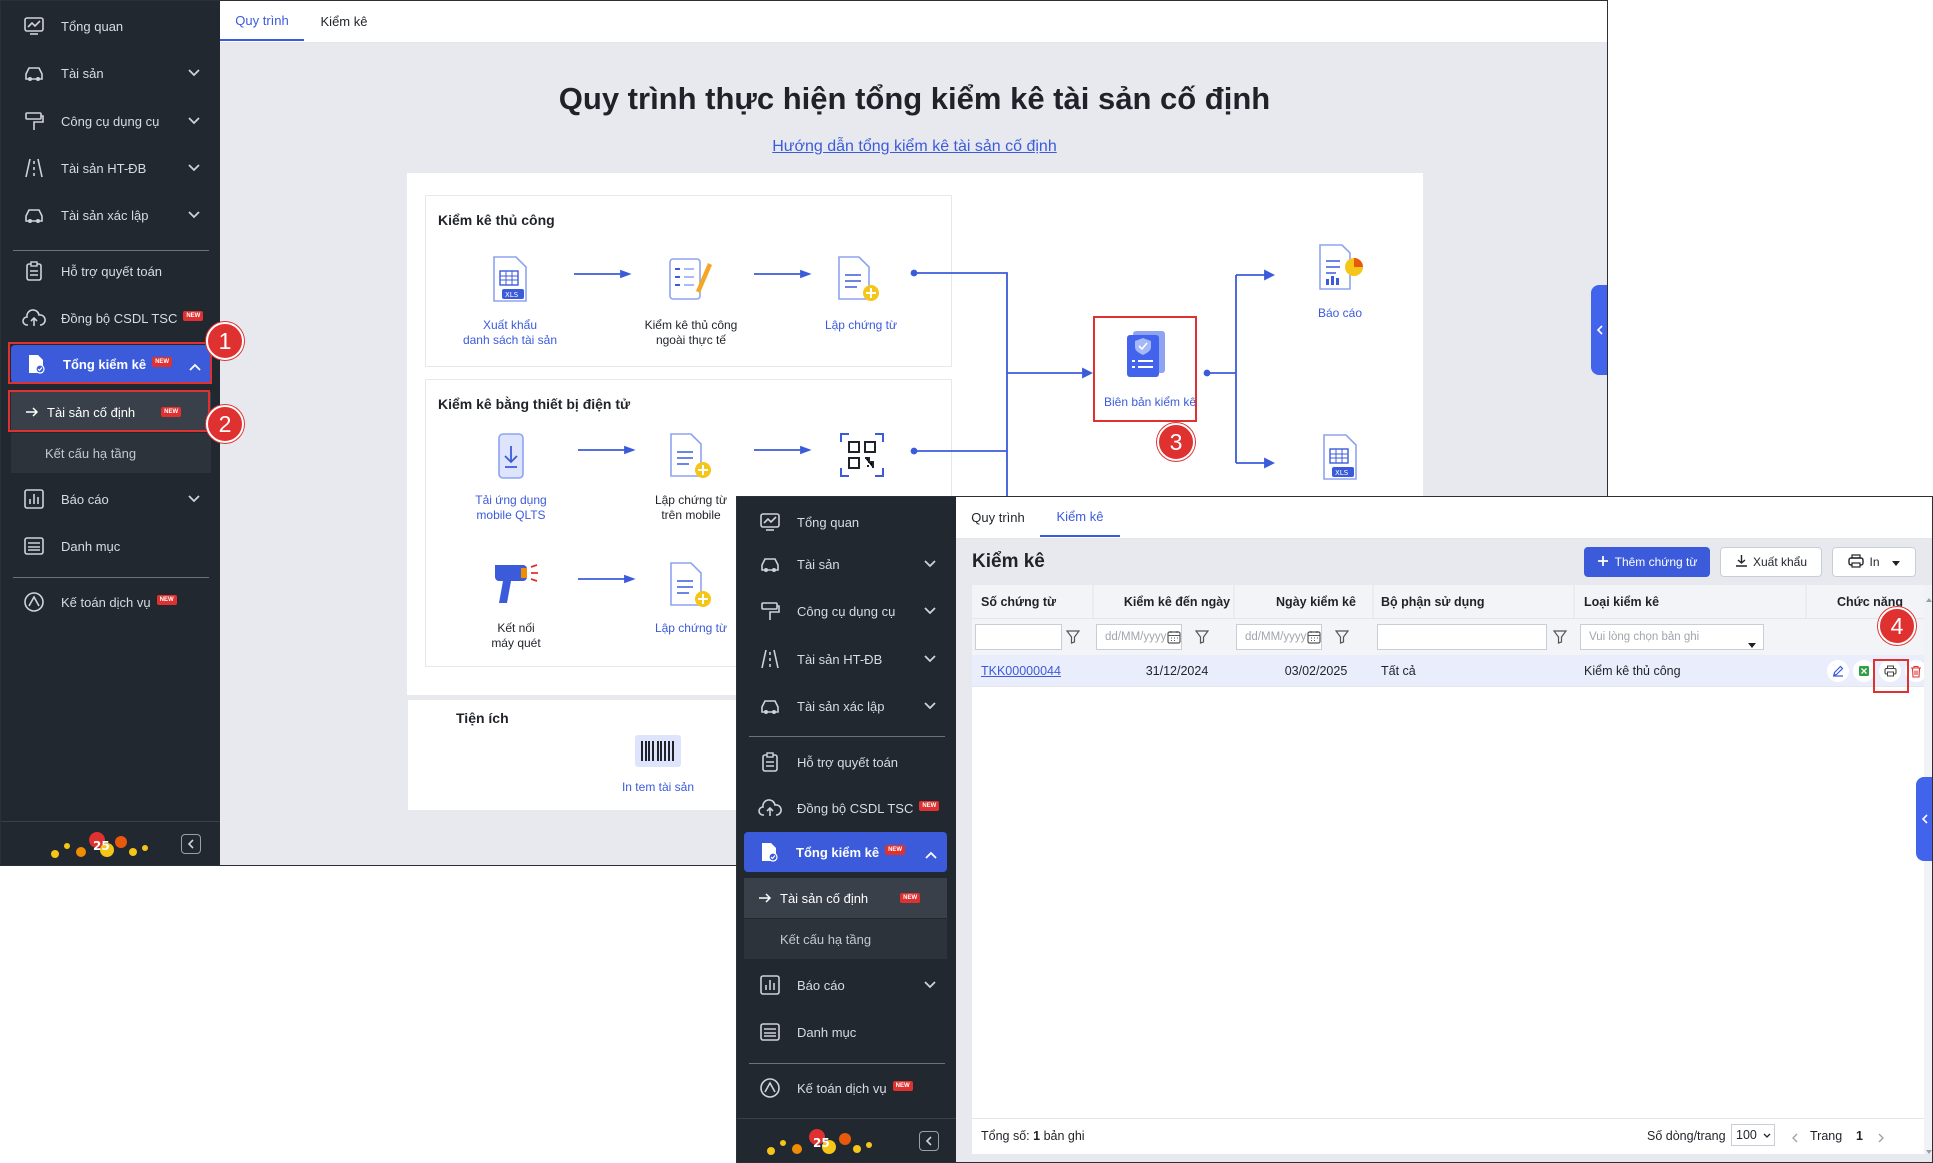 The height and width of the screenshot is (1163, 1933). Describe the element at coordinates (931, 854) in the screenshot. I see `chevron-up-icon` at that location.